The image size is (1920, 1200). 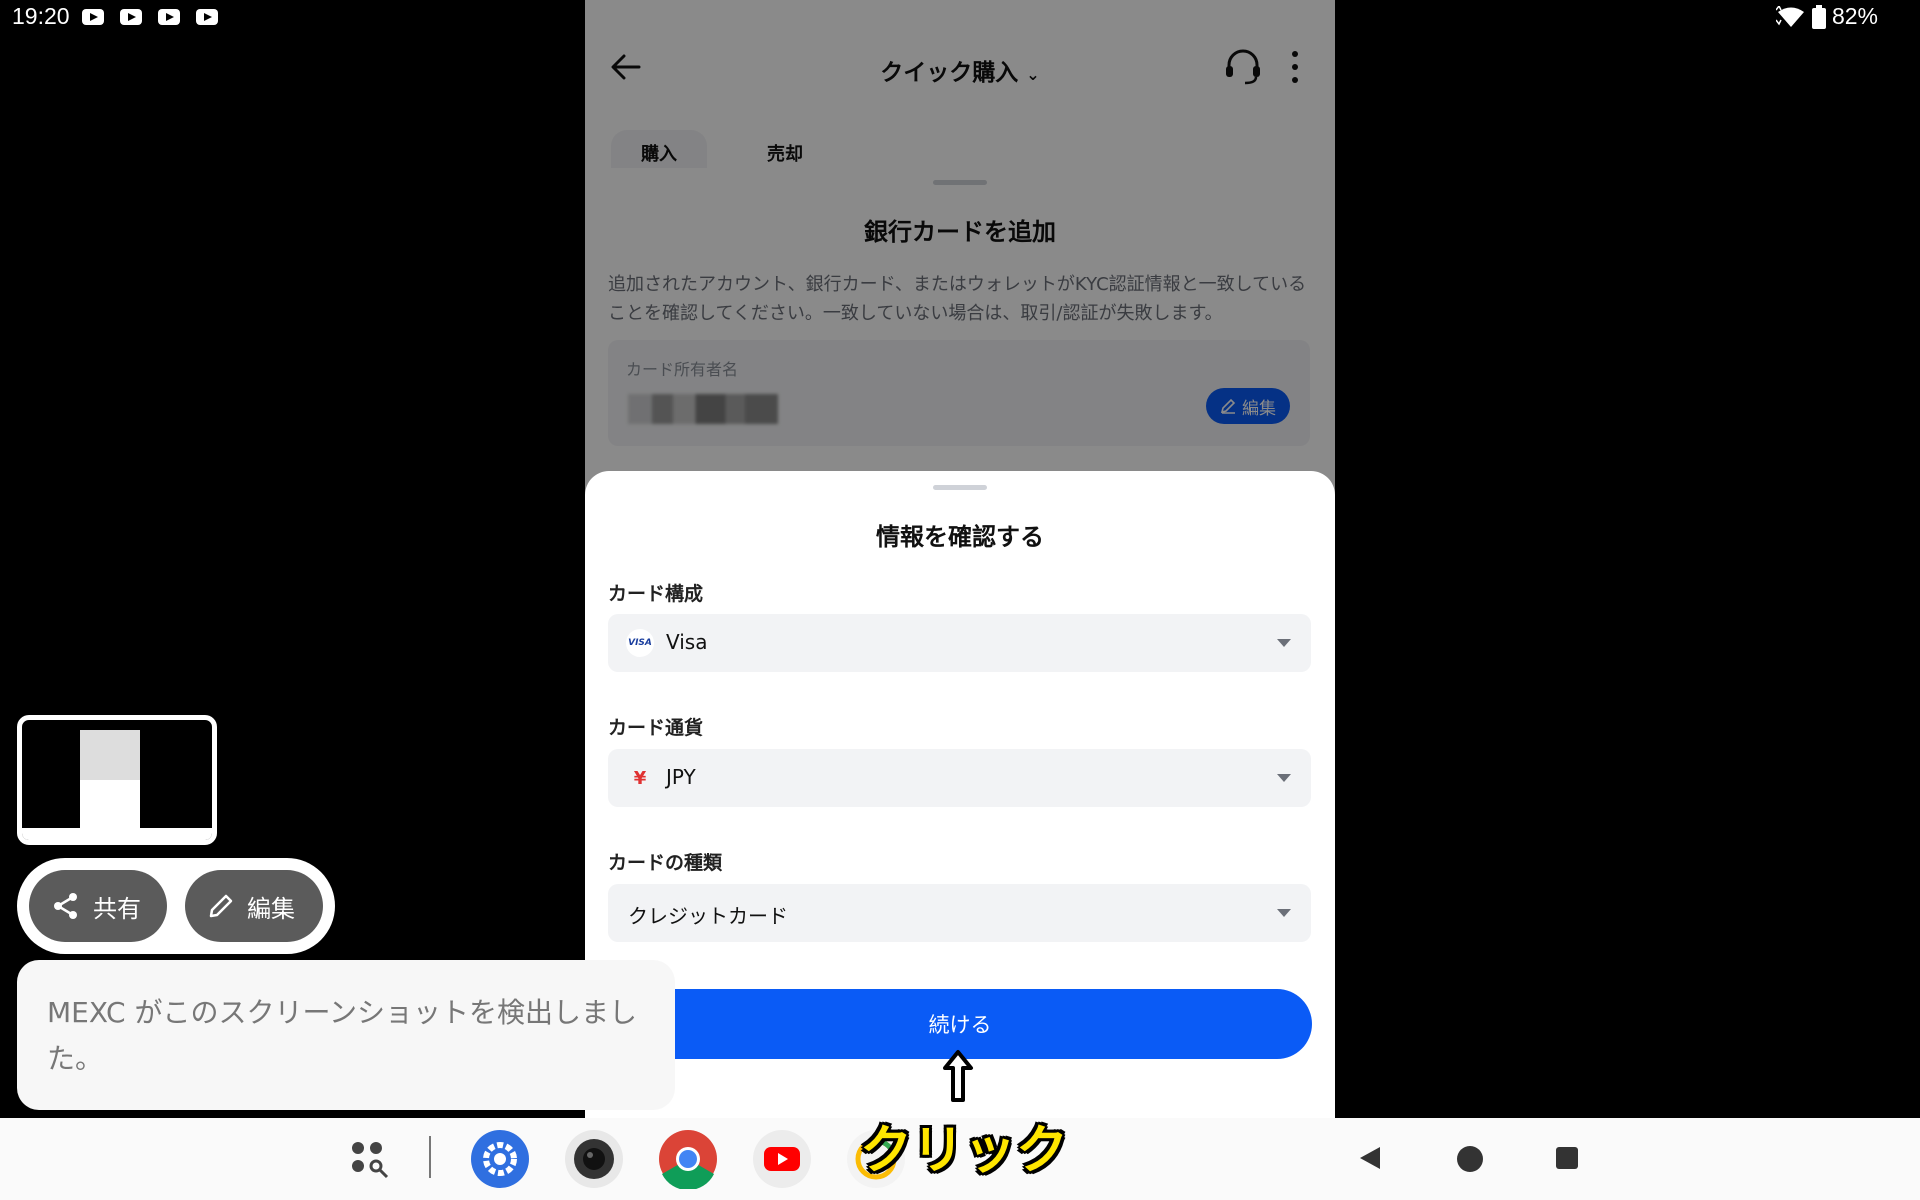 I want to click on status-time: 19:20, so click(x=41, y=16).